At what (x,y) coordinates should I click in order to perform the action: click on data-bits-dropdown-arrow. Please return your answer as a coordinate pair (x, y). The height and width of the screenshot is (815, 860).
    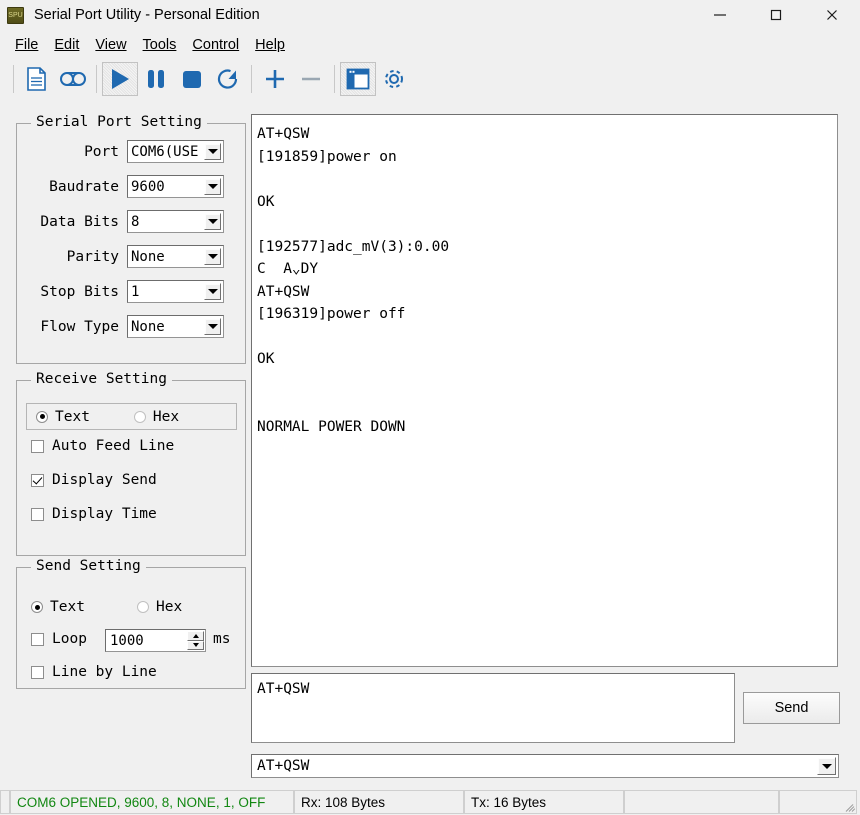
    Looking at the image, I should click on (212, 221).